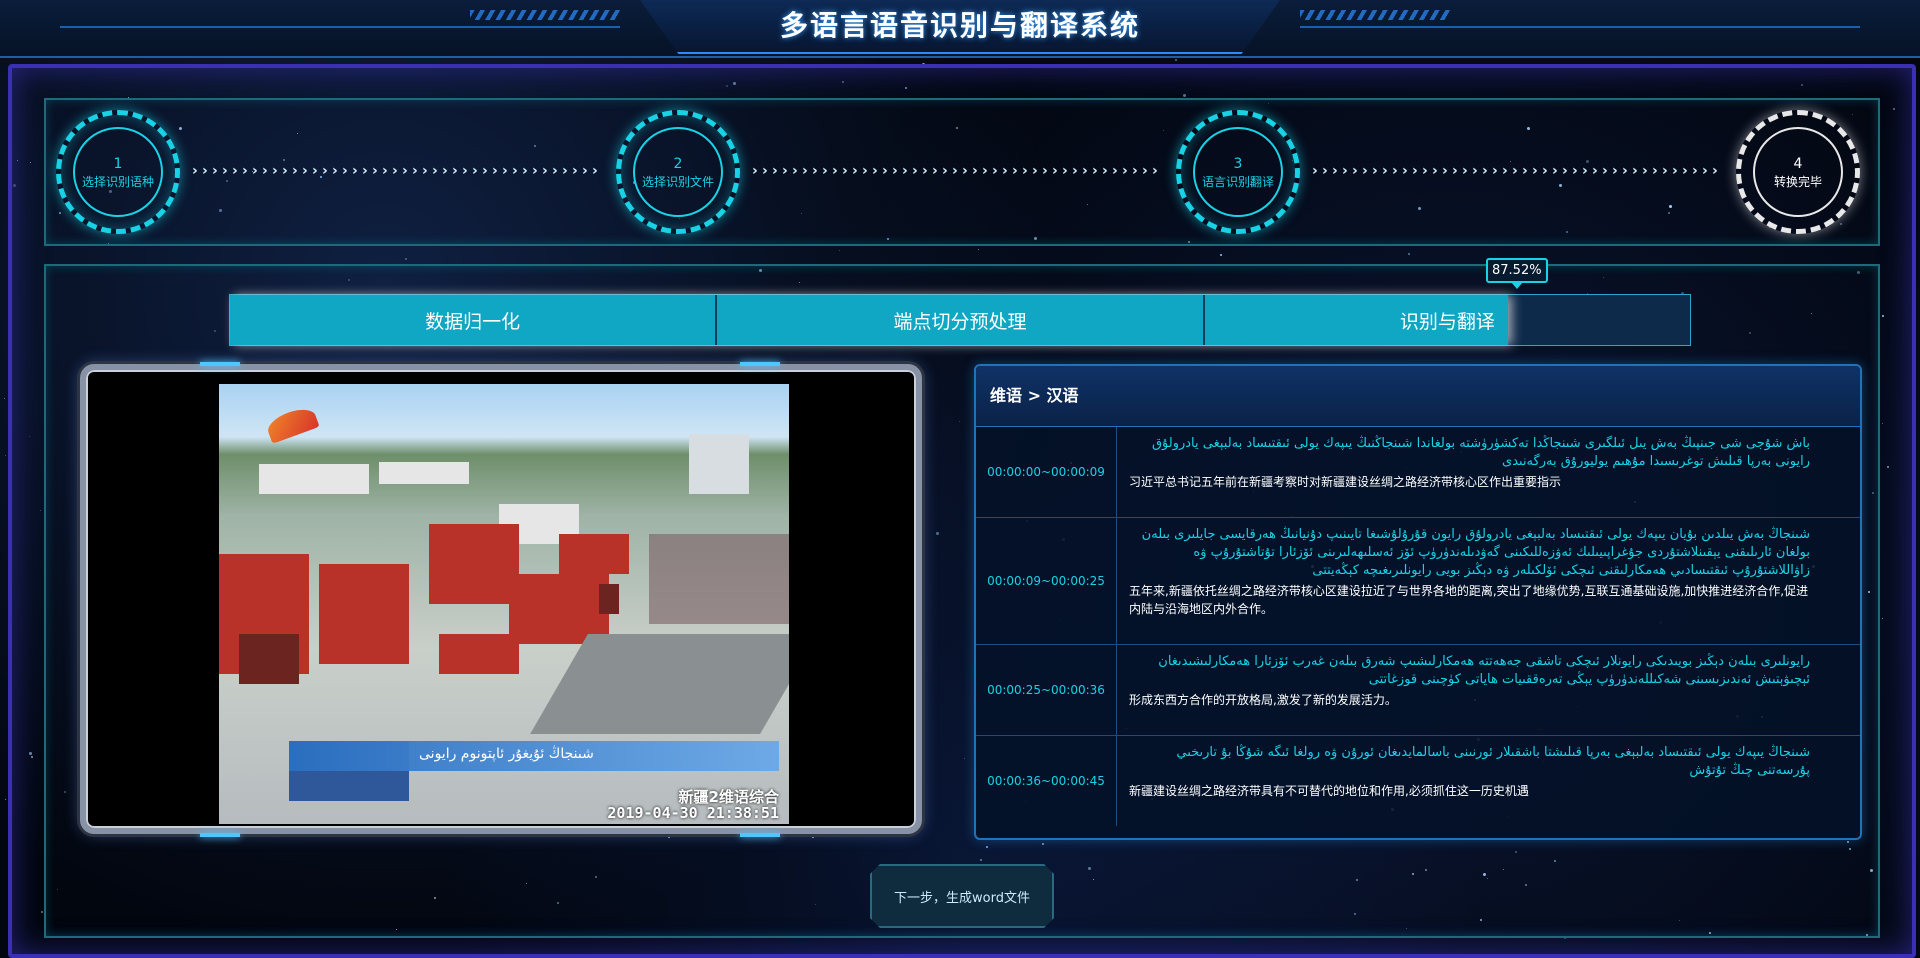 The image size is (1920, 958). What do you see at coordinates (678, 163) in the screenshot?
I see `step-number: 2` at bounding box center [678, 163].